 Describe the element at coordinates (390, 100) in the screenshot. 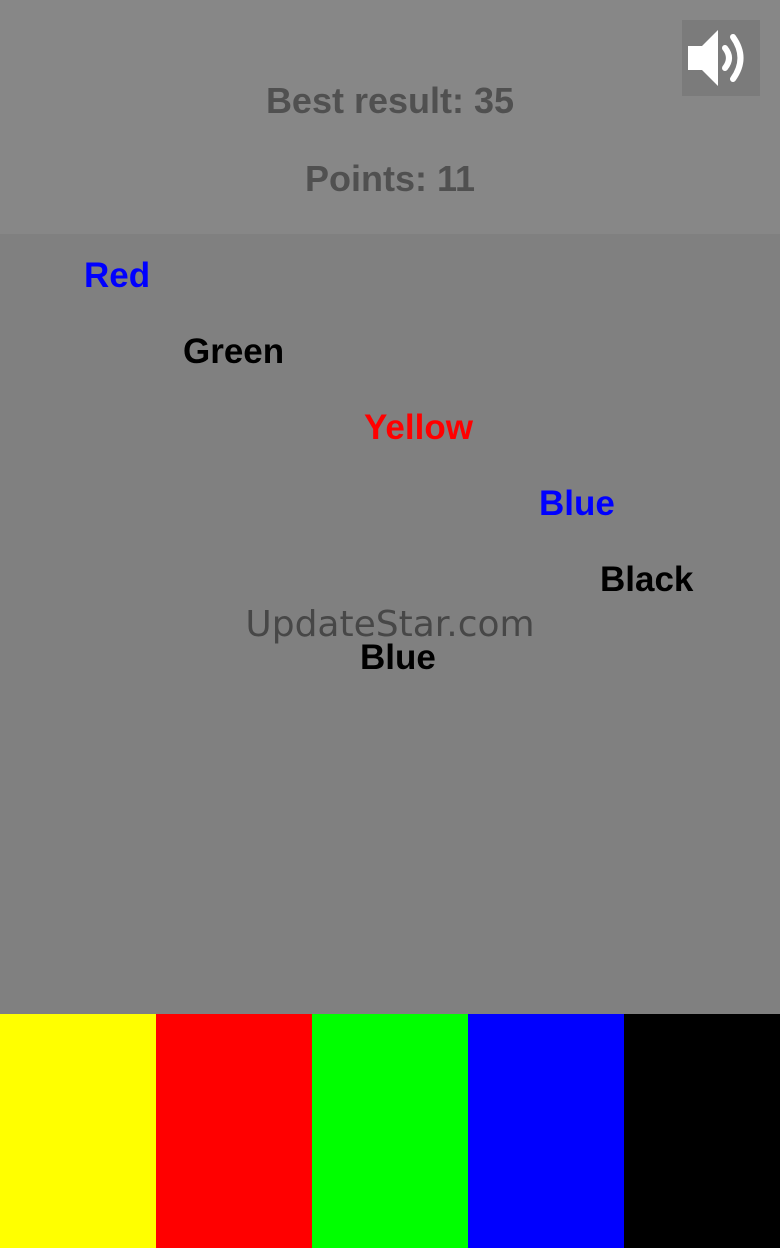

I see `best-result-label: Best result: 35` at that location.